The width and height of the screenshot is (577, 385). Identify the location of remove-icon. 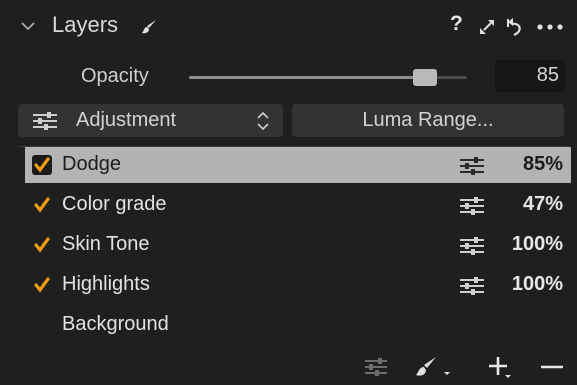
(552, 367).